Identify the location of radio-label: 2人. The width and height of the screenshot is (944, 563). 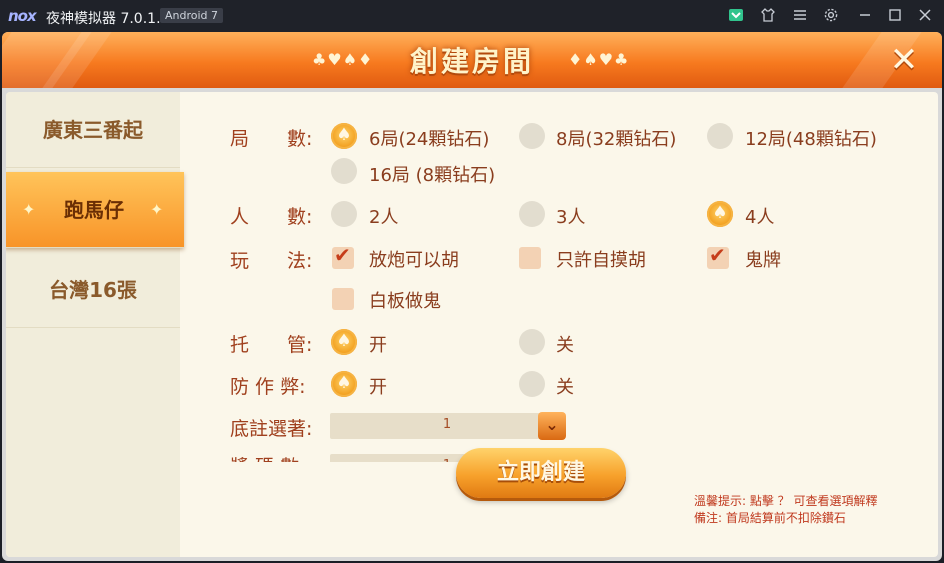
(384, 217).